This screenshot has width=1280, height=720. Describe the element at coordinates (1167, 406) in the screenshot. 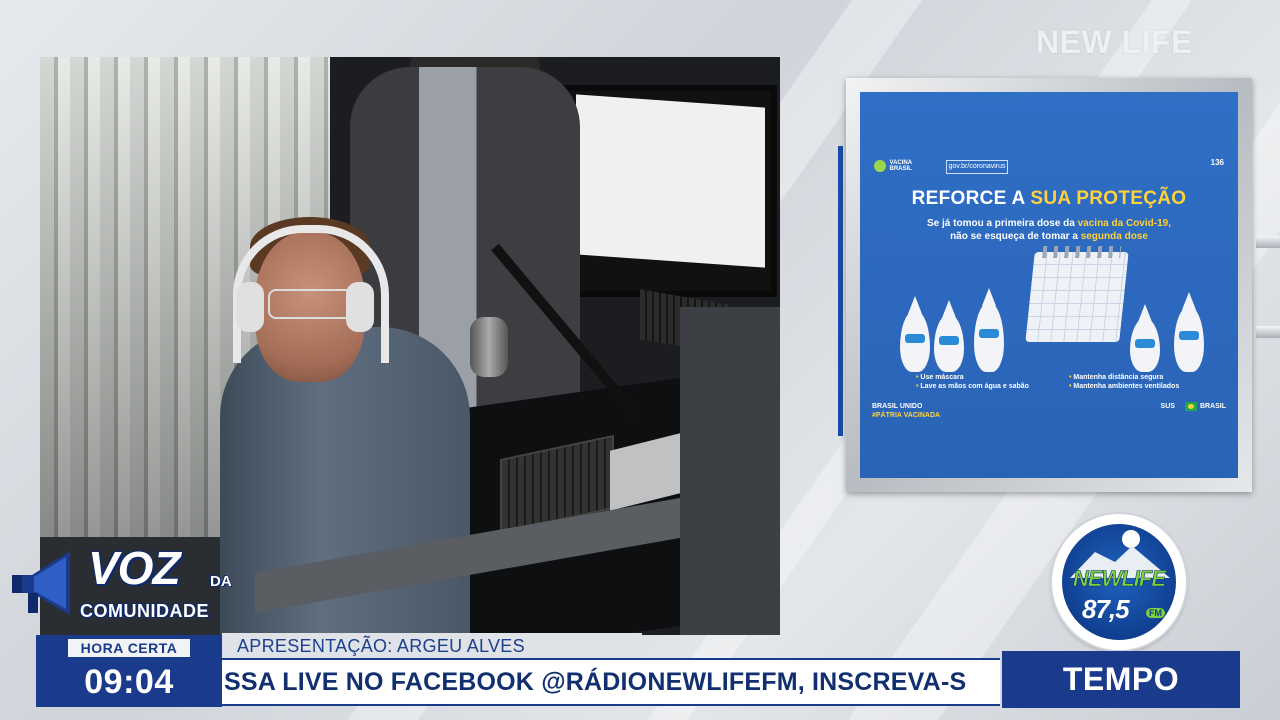

I see `sus-logo: SUS` at that location.